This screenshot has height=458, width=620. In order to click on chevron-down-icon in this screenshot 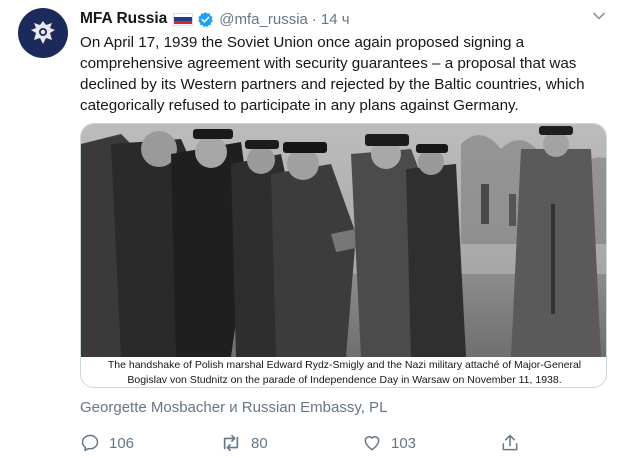, I will do `click(599, 16)`.